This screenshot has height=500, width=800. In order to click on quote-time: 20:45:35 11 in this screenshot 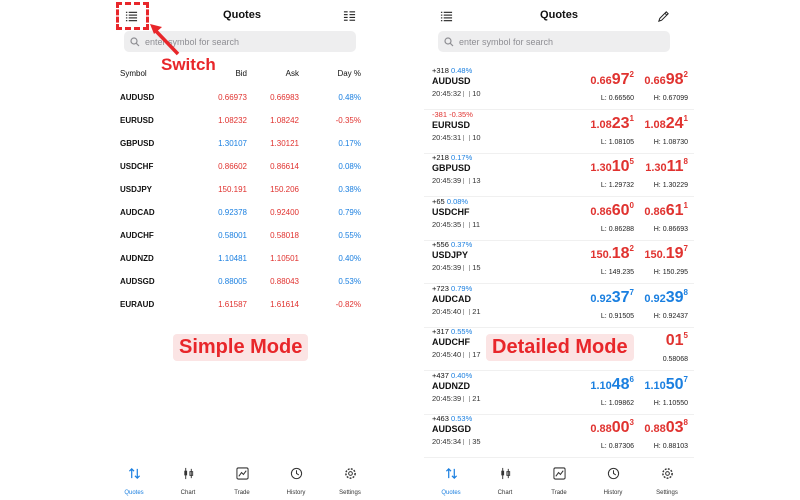, I will do `click(456, 224)`.